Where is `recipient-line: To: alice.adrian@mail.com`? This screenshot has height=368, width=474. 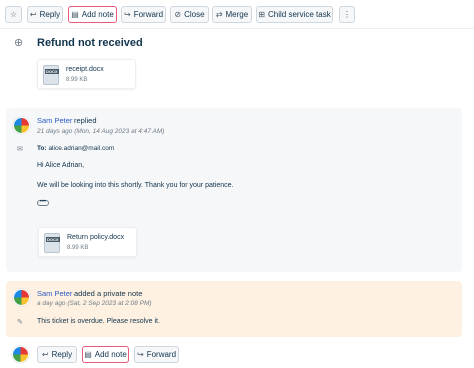
recipient-line: To: alice.adrian@mail.com is located at coordinates (75, 148).